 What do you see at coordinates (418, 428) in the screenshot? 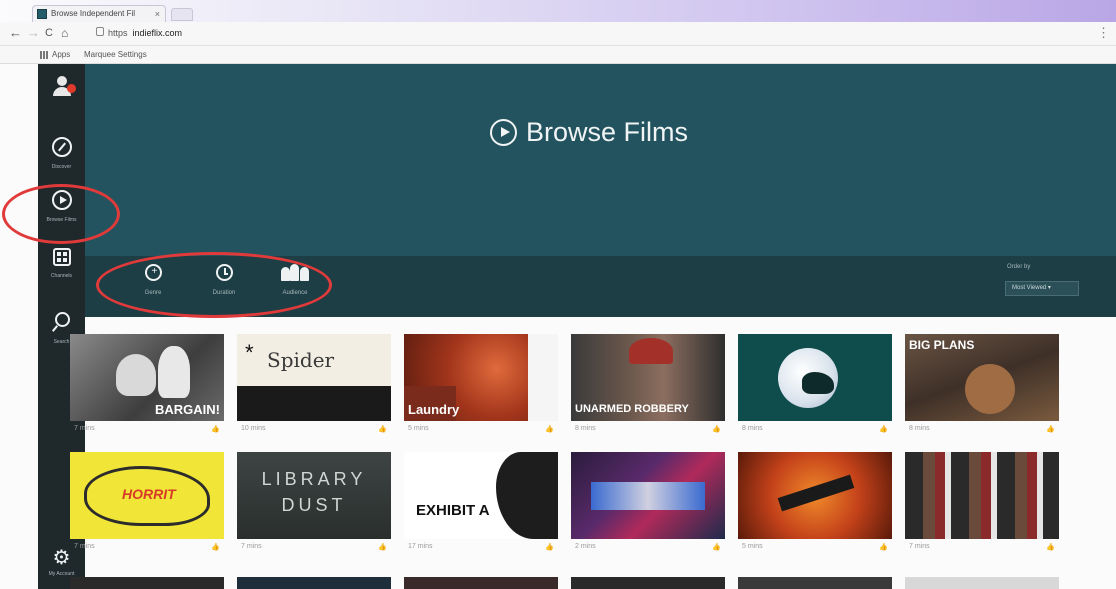
I see `film-duration: 5 mins` at bounding box center [418, 428].